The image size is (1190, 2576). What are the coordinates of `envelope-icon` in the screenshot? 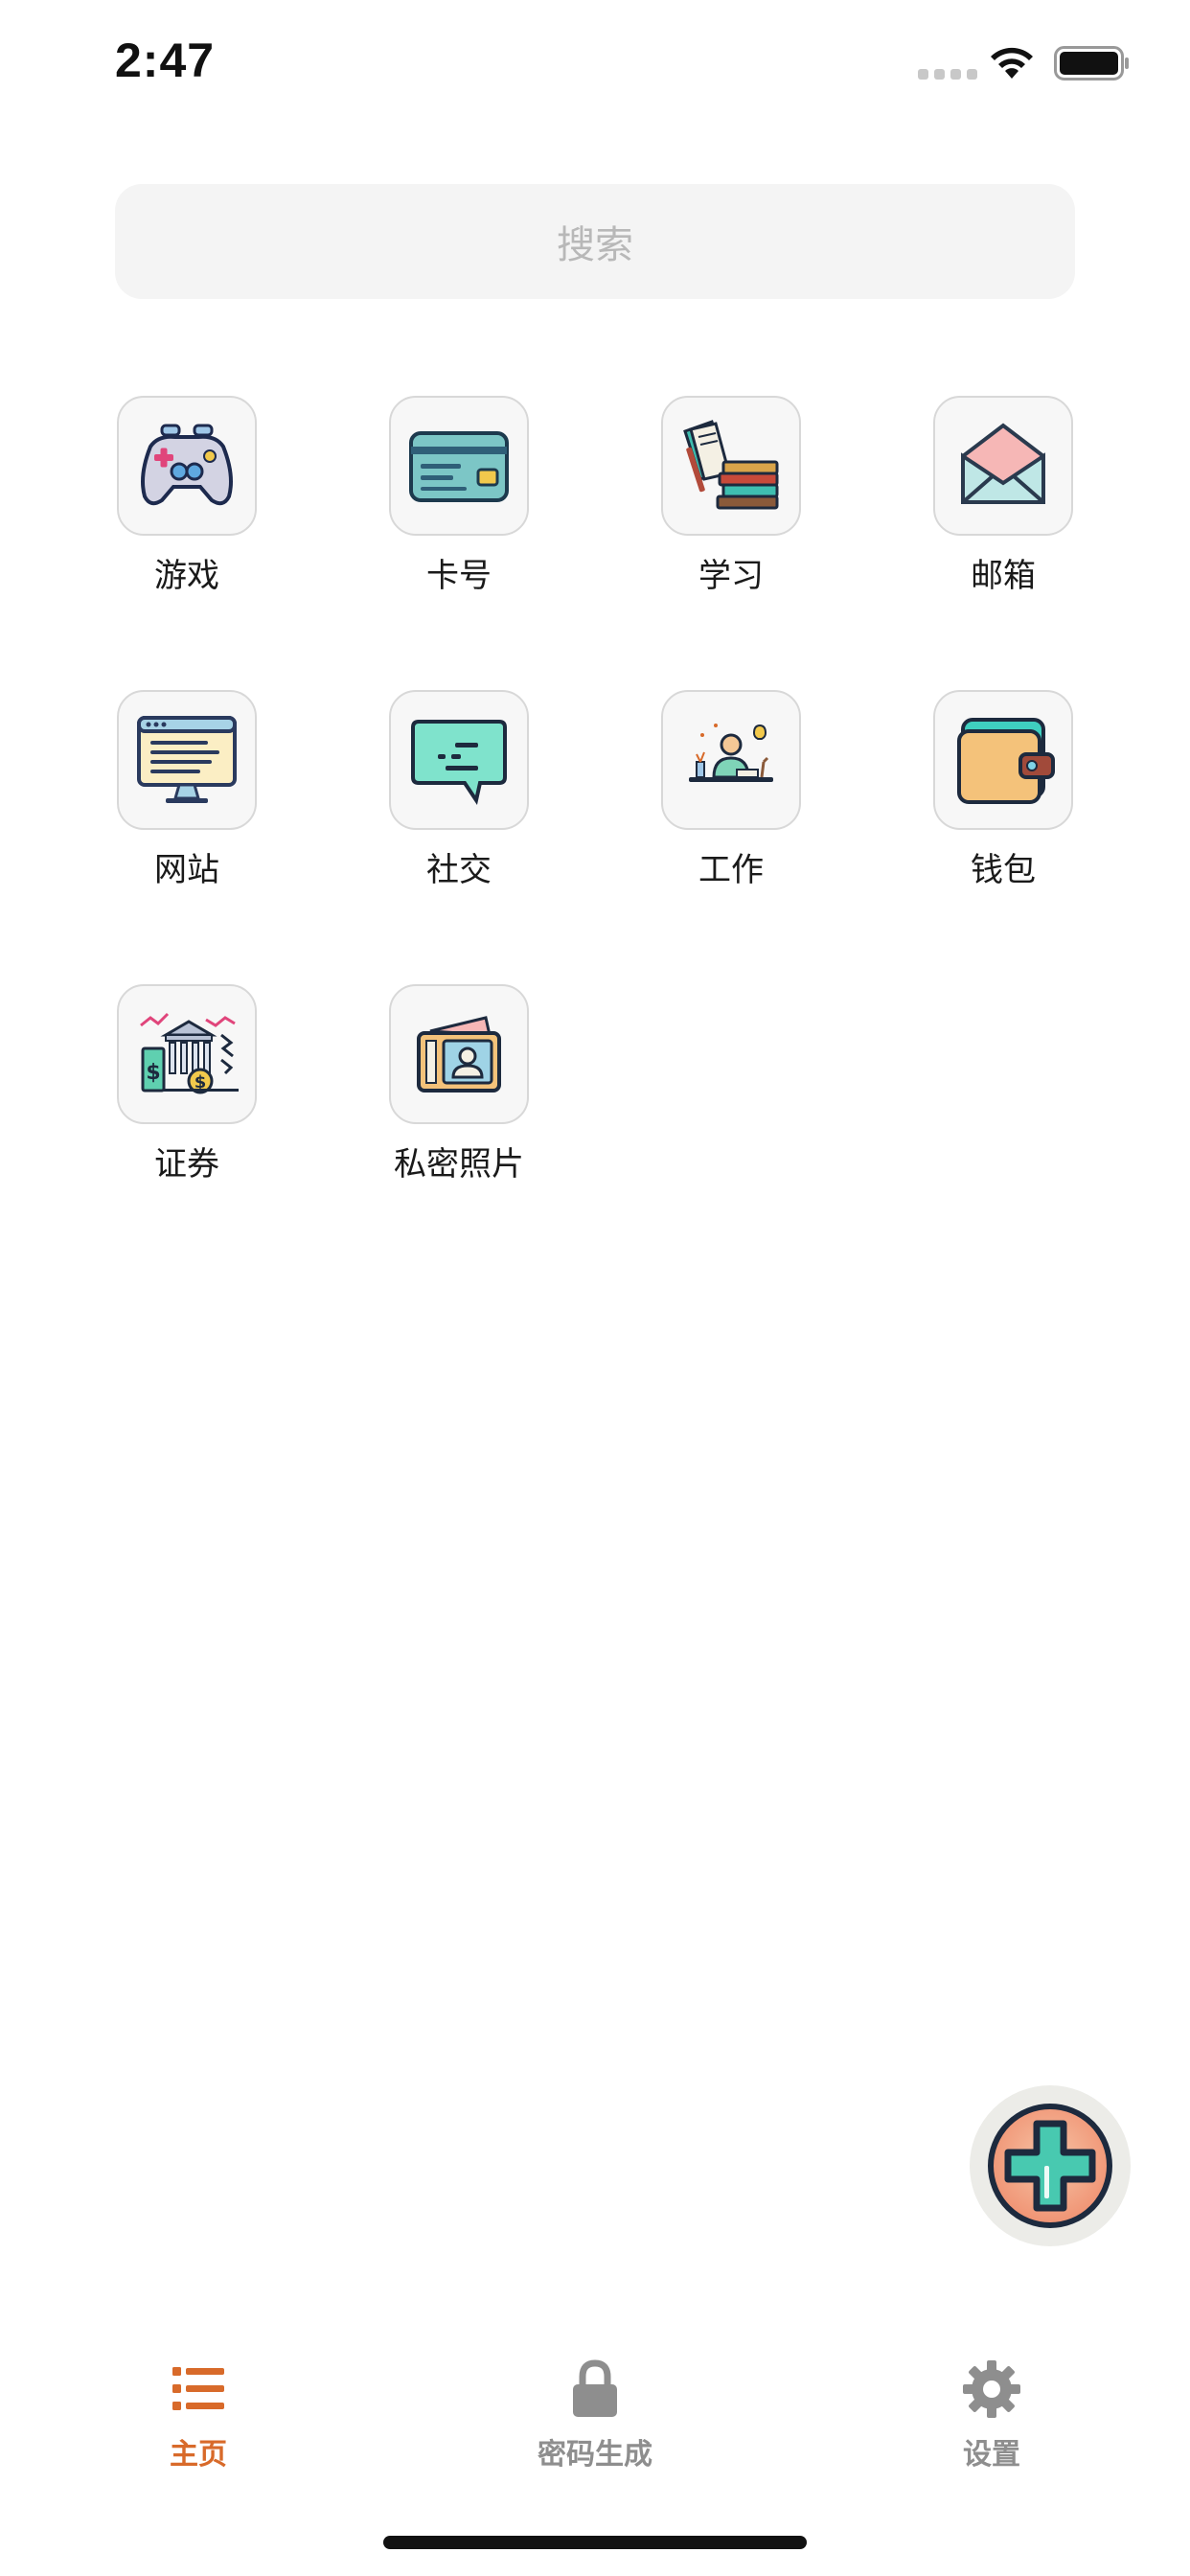 It's located at (1003, 463).